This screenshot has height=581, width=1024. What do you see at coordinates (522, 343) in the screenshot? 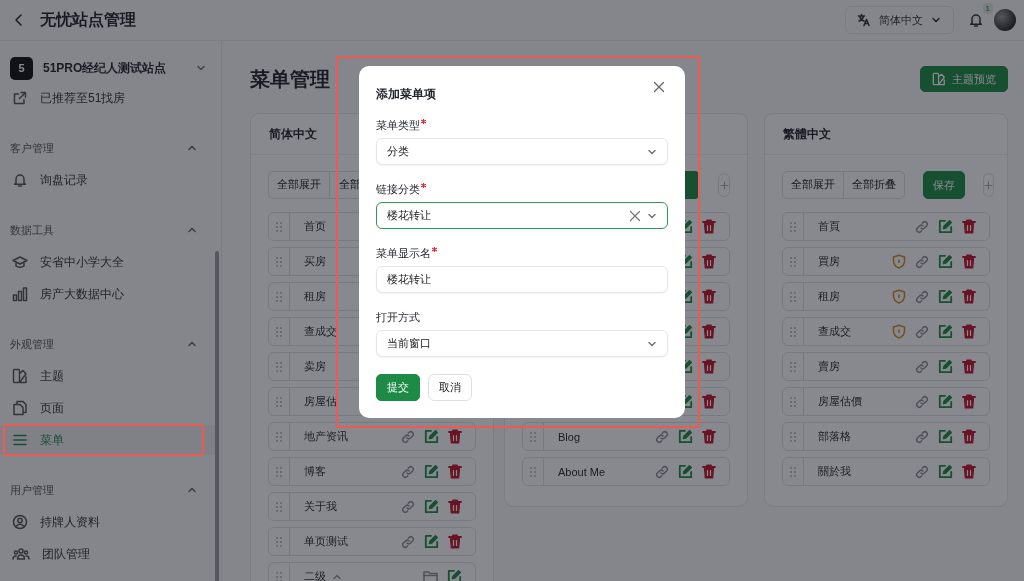
I see `select-field: 当前窗口` at bounding box center [522, 343].